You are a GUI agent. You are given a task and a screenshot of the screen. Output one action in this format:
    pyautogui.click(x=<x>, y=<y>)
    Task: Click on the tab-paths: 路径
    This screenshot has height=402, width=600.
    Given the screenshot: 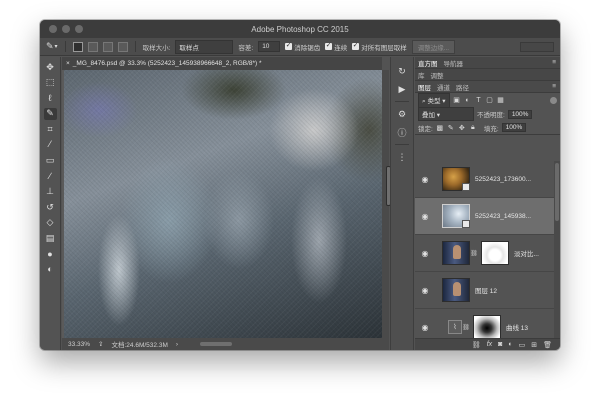 What is the action you would take?
    pyautogui.click(x=462, y=87)
    